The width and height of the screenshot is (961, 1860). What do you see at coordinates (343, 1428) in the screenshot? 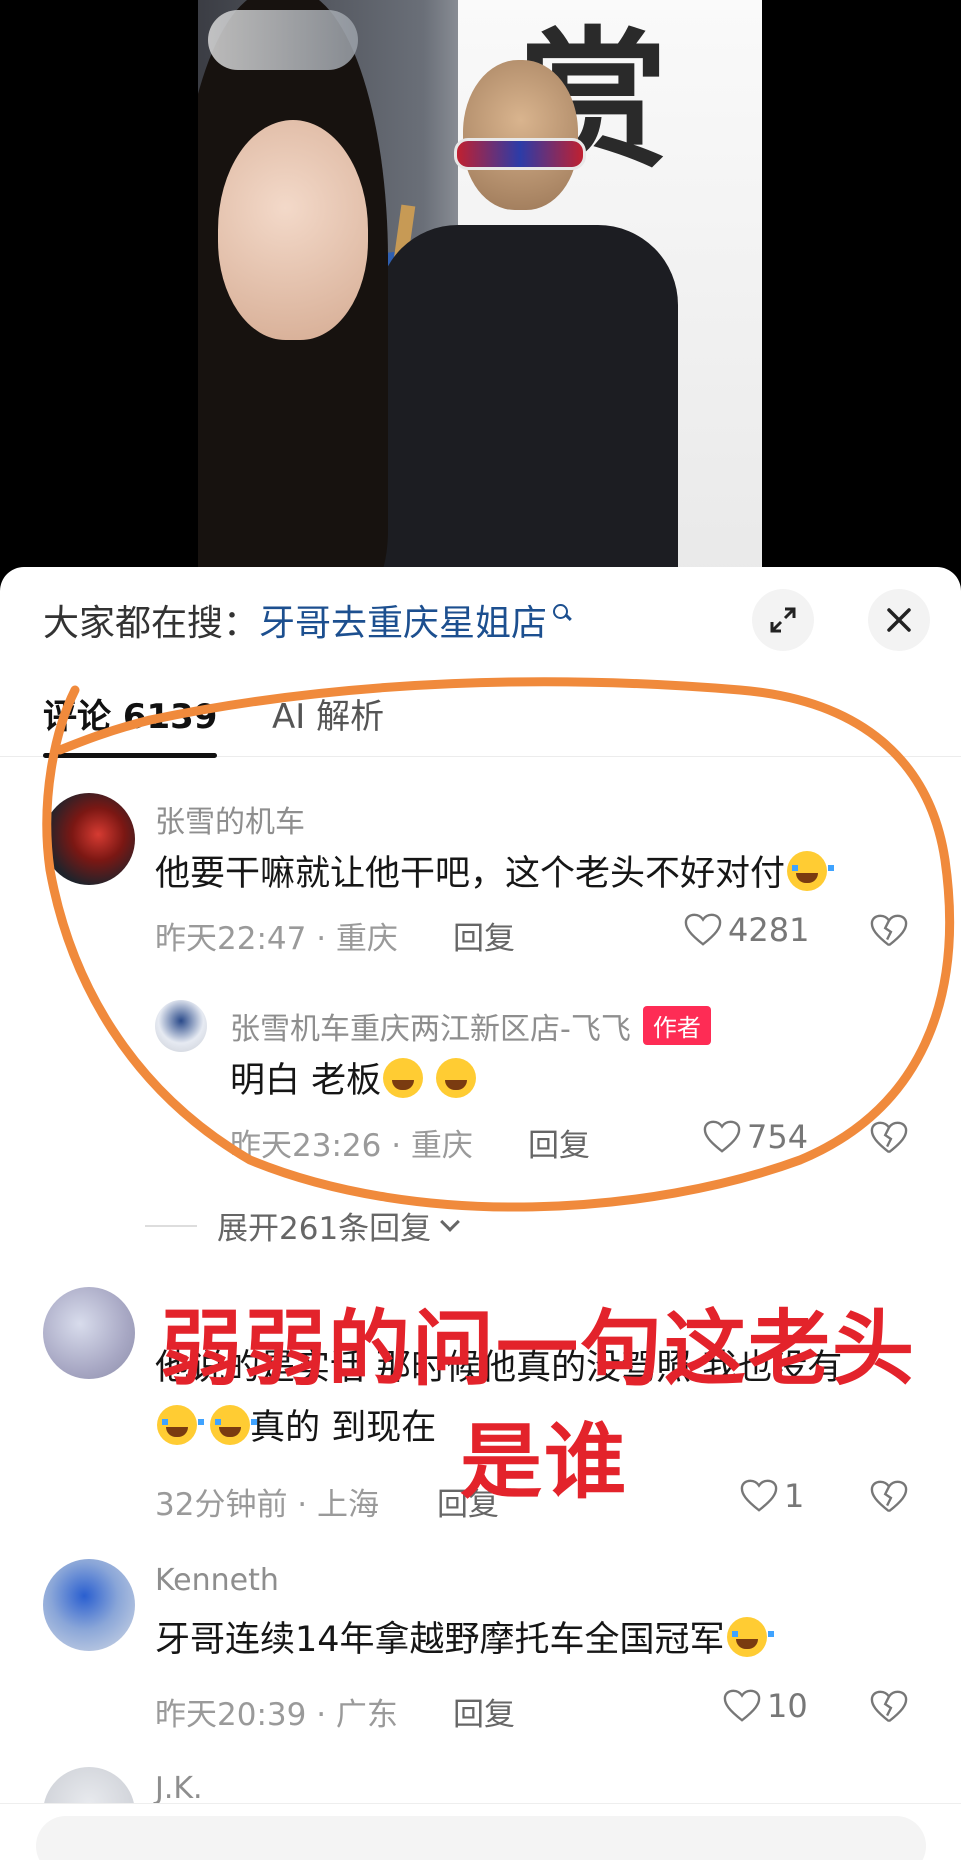
I see `comment-text-body: 真的 到现在` at bounding box center [343, 1428].